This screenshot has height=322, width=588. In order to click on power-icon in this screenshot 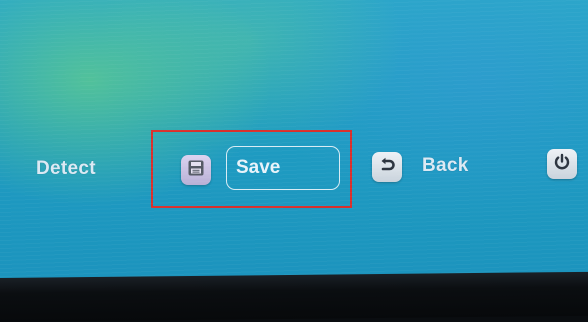, I will do `click(562, 164)`.